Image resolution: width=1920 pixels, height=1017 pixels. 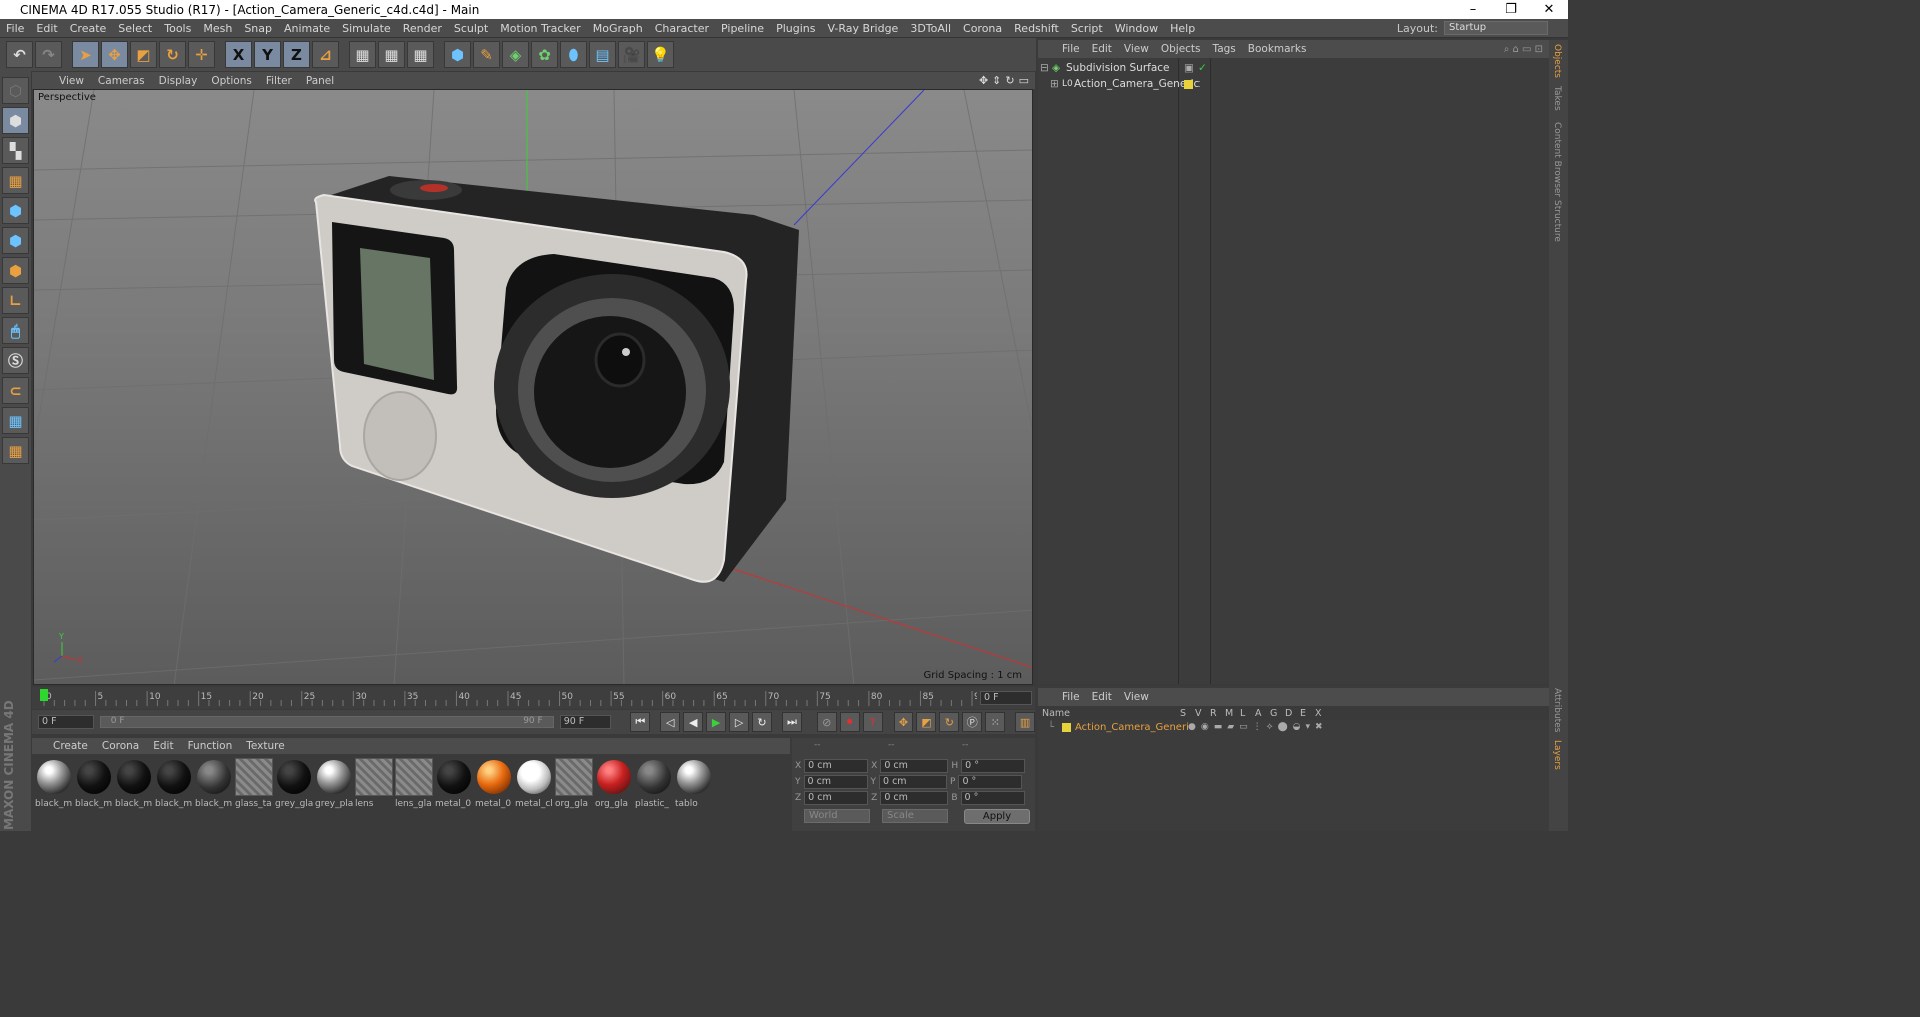 What do you see at coordinates (556, 379) in the screenshot?
I see `action-camera-model` at bounding box center [556, 379].